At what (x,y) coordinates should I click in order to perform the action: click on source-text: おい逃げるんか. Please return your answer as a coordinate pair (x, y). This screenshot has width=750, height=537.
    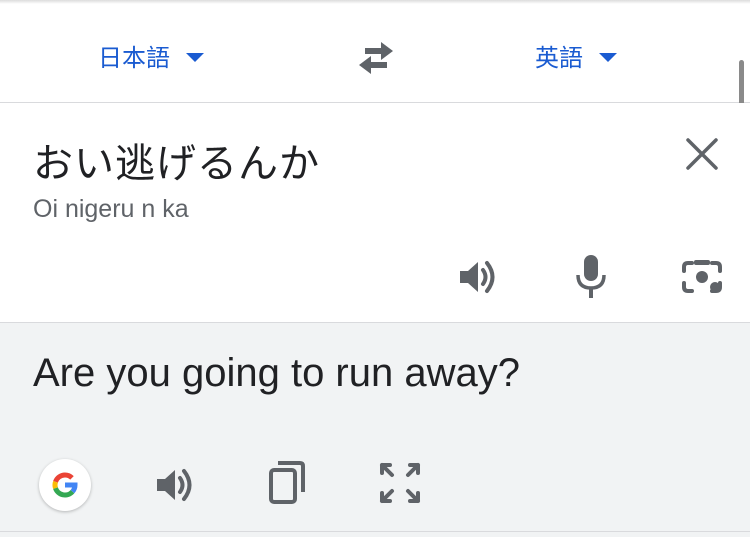
    Looking at the image, I should click on (176, 160).